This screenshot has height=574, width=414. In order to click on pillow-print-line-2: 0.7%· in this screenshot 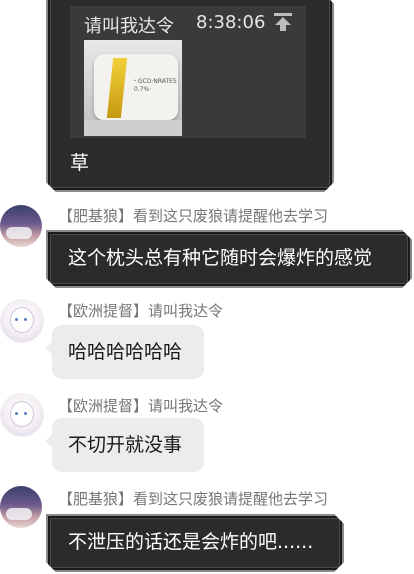, I will do `click(143, 89)`.